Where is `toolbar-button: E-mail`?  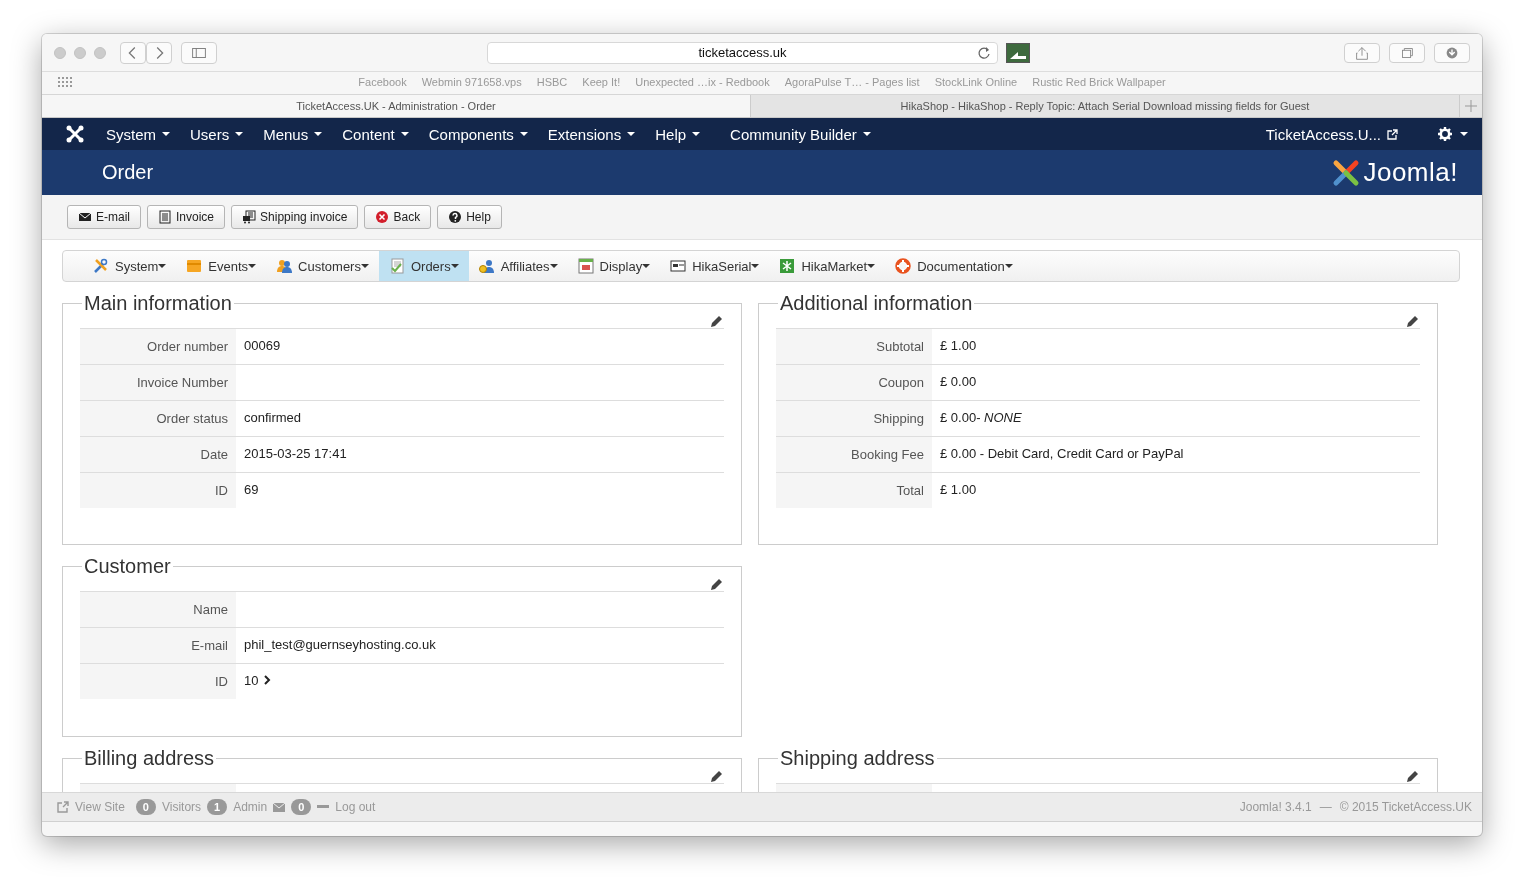 toolbar-button: E-mail is located at coordinates (104, 217).